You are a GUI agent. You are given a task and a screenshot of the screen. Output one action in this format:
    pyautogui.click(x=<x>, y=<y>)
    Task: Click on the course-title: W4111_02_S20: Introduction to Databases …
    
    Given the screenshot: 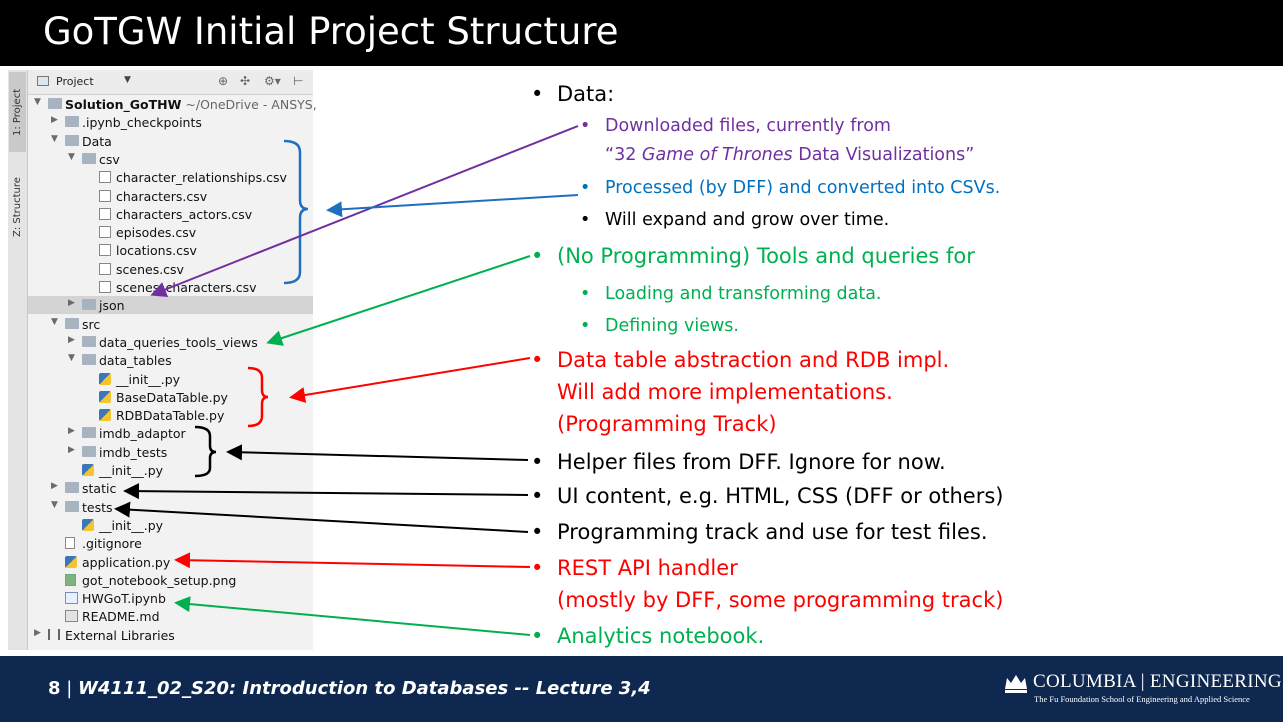 What is the action you would take?
    pyautogui.click(x=364, y=688)
    